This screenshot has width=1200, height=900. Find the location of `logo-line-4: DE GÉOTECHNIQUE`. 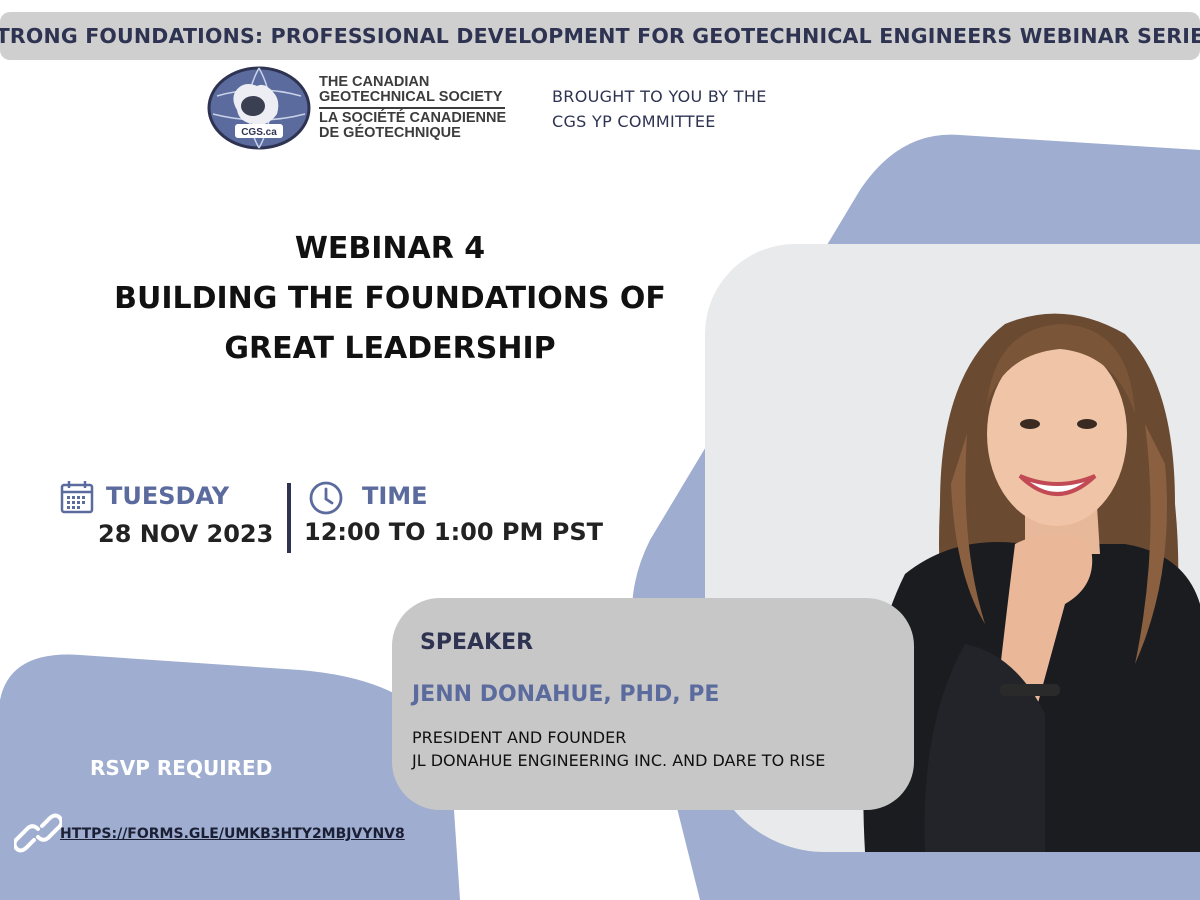

logo-line-4: DE GÉOTECHNIQUE is located at coordinates (390, 133).